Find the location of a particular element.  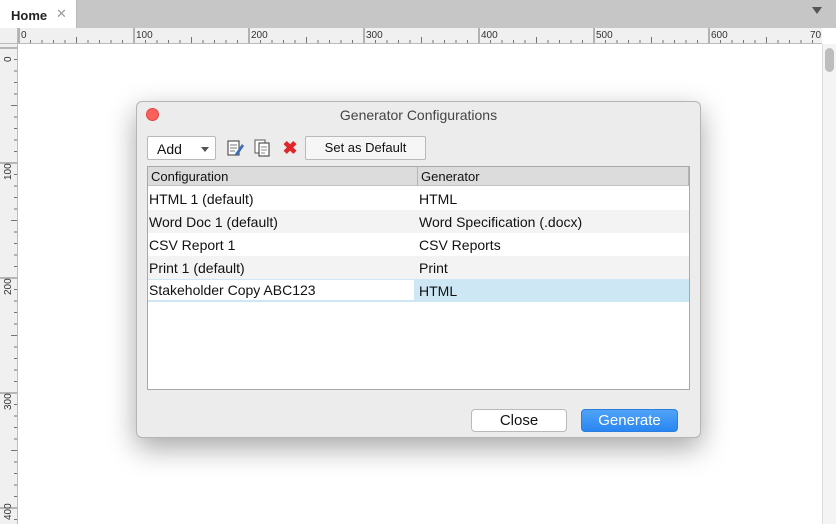

configuration-cell: HTML 1 (default) is located at coordinates (201, 199).